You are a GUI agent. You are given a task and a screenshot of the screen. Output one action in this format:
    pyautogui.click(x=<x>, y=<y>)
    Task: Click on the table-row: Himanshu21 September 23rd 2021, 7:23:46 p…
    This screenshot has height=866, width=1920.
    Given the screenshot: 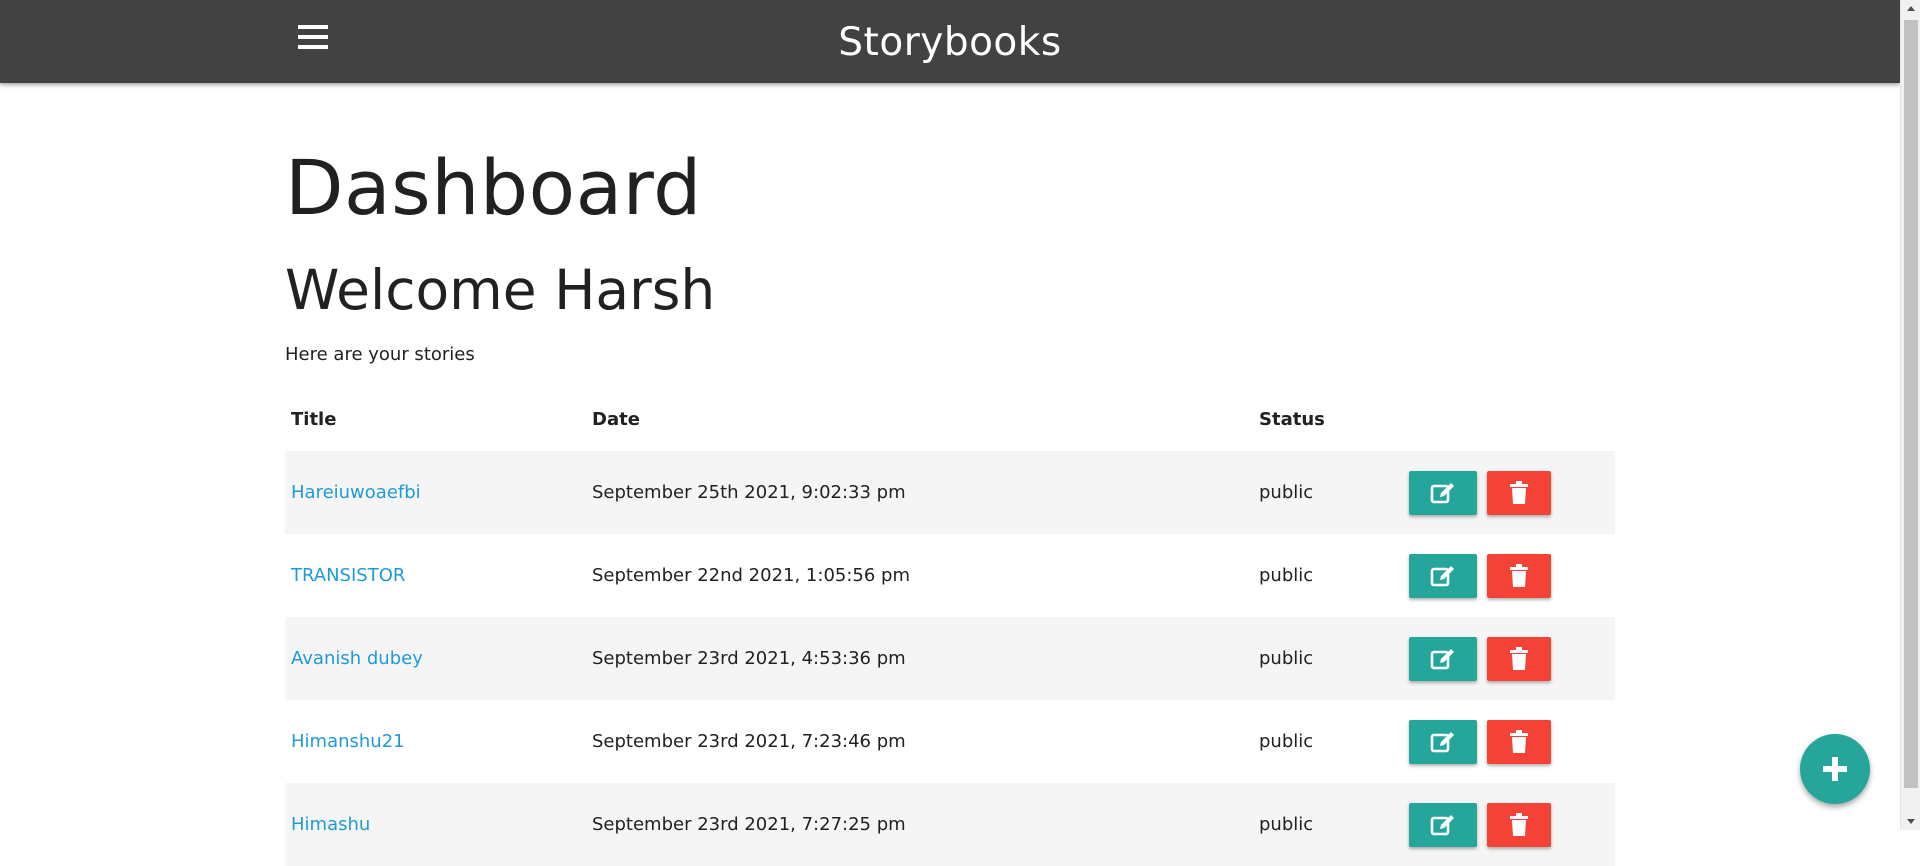 What is the action you would take?
    pyautogui.click(x=950, y=741)
    